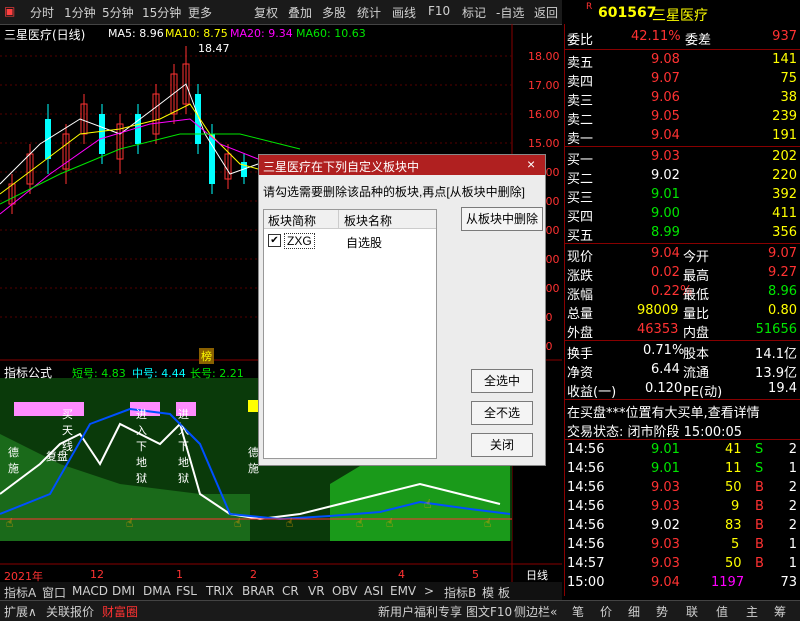 The image size is (800, 621). I want to click on y-tick: 15.00, so click(544, 143).